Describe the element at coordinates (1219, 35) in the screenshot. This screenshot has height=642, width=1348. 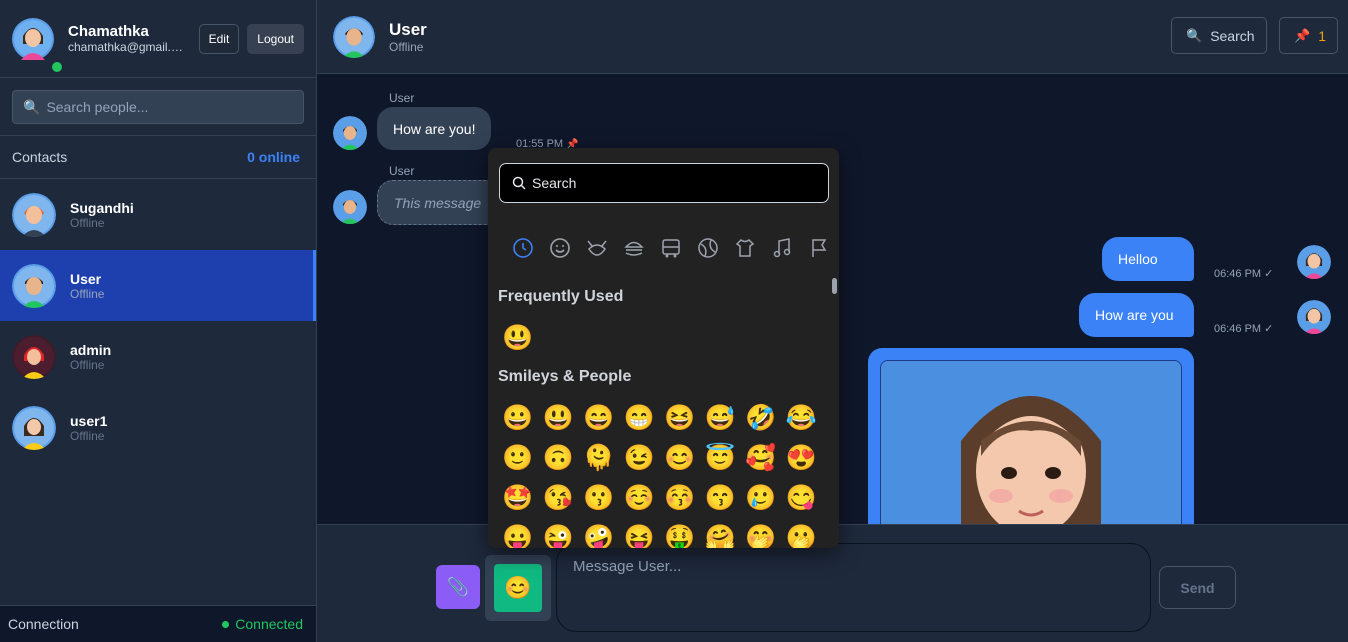
I see `chat-search-button: 🔍 Search` at that location.